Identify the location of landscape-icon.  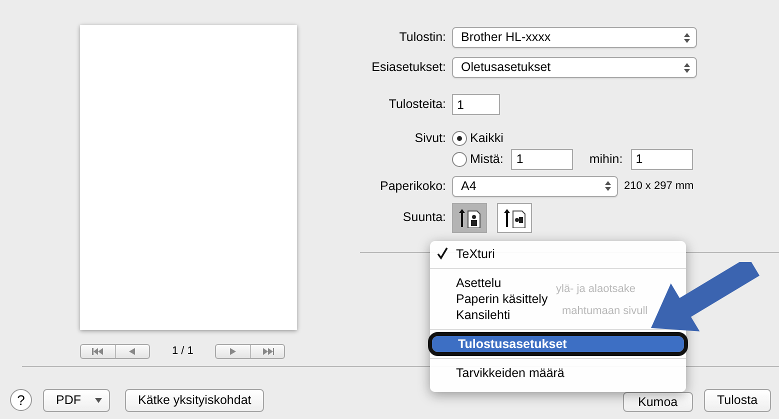
(515, 218).